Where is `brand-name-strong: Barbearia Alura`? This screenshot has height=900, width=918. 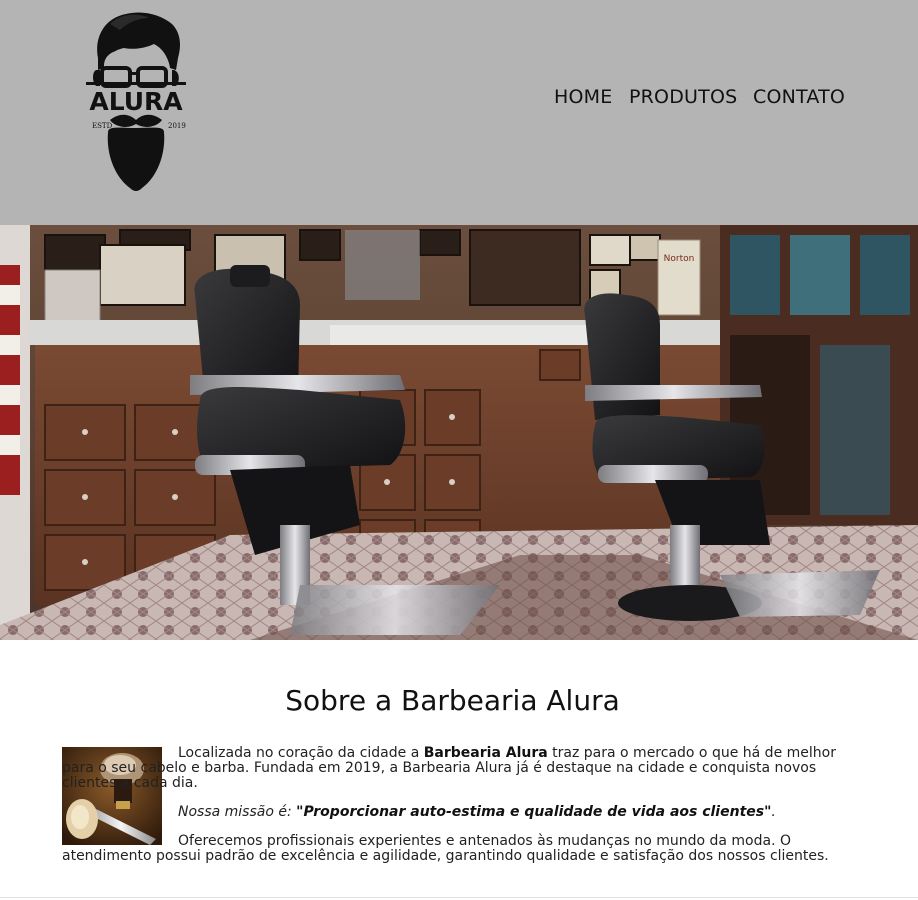 brand-name-strong: Barbearia Alura is located at coordinates (485, 753).